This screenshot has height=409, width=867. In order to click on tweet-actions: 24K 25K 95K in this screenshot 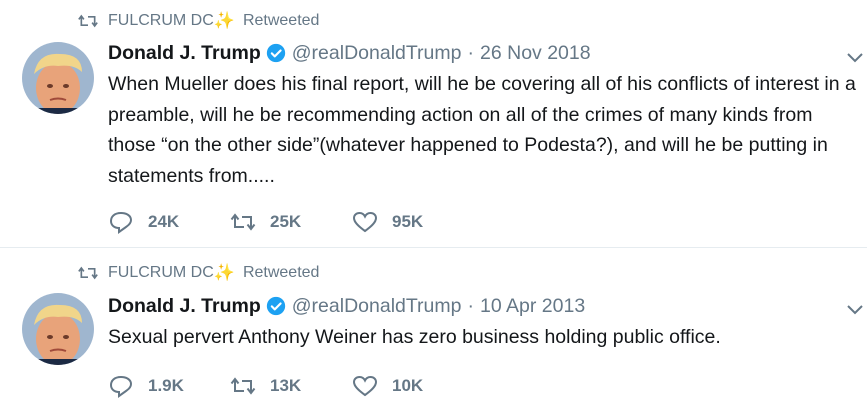, I will do `click(291, 222)`.